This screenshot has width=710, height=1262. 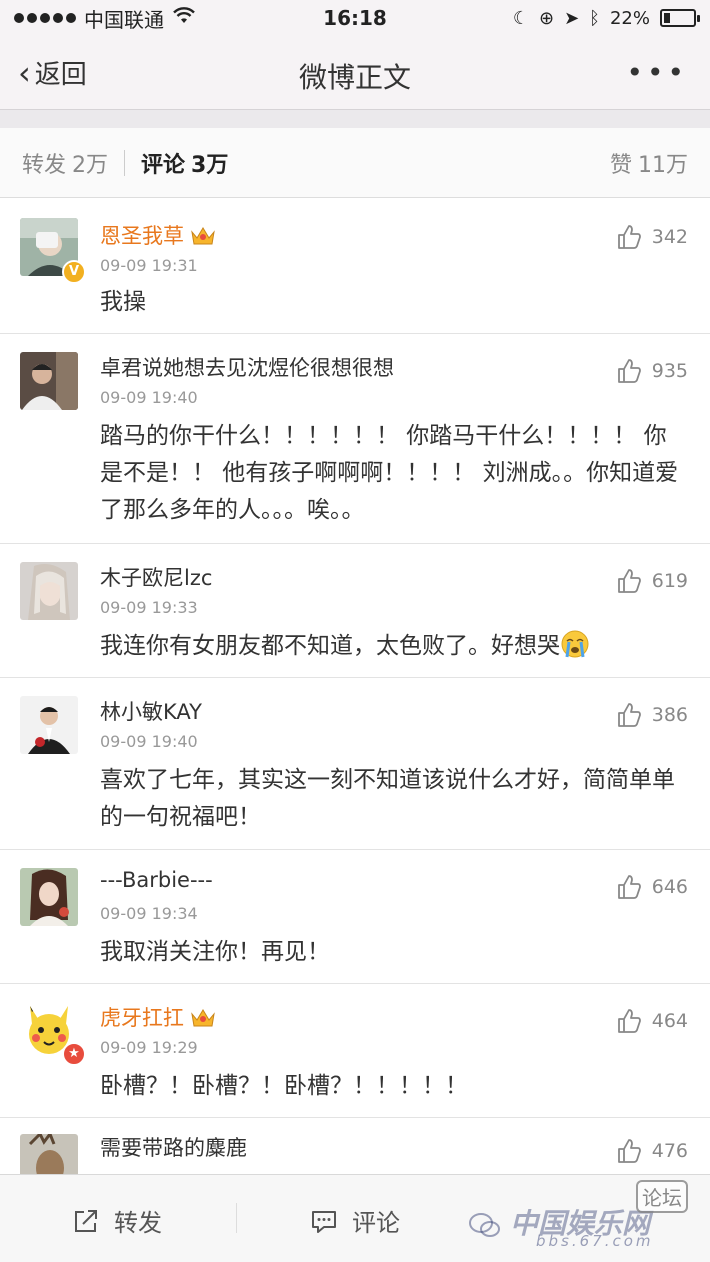 What do you see at coordinates (149, 913) in the screenshot?
I see `comment-timestamp: 09-09 19:34` at bounding box center [149, 913].